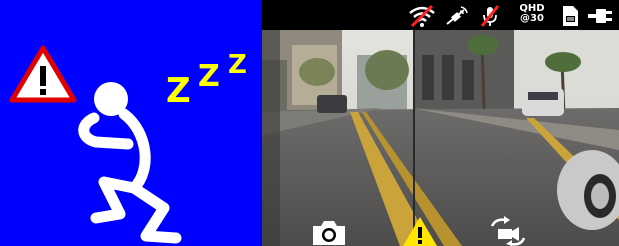 The width and height of the screenshot is (619, 246). Describe the element at coordinates (490, 16) in the screenshot. I see `mic-muted-icon` at that location.